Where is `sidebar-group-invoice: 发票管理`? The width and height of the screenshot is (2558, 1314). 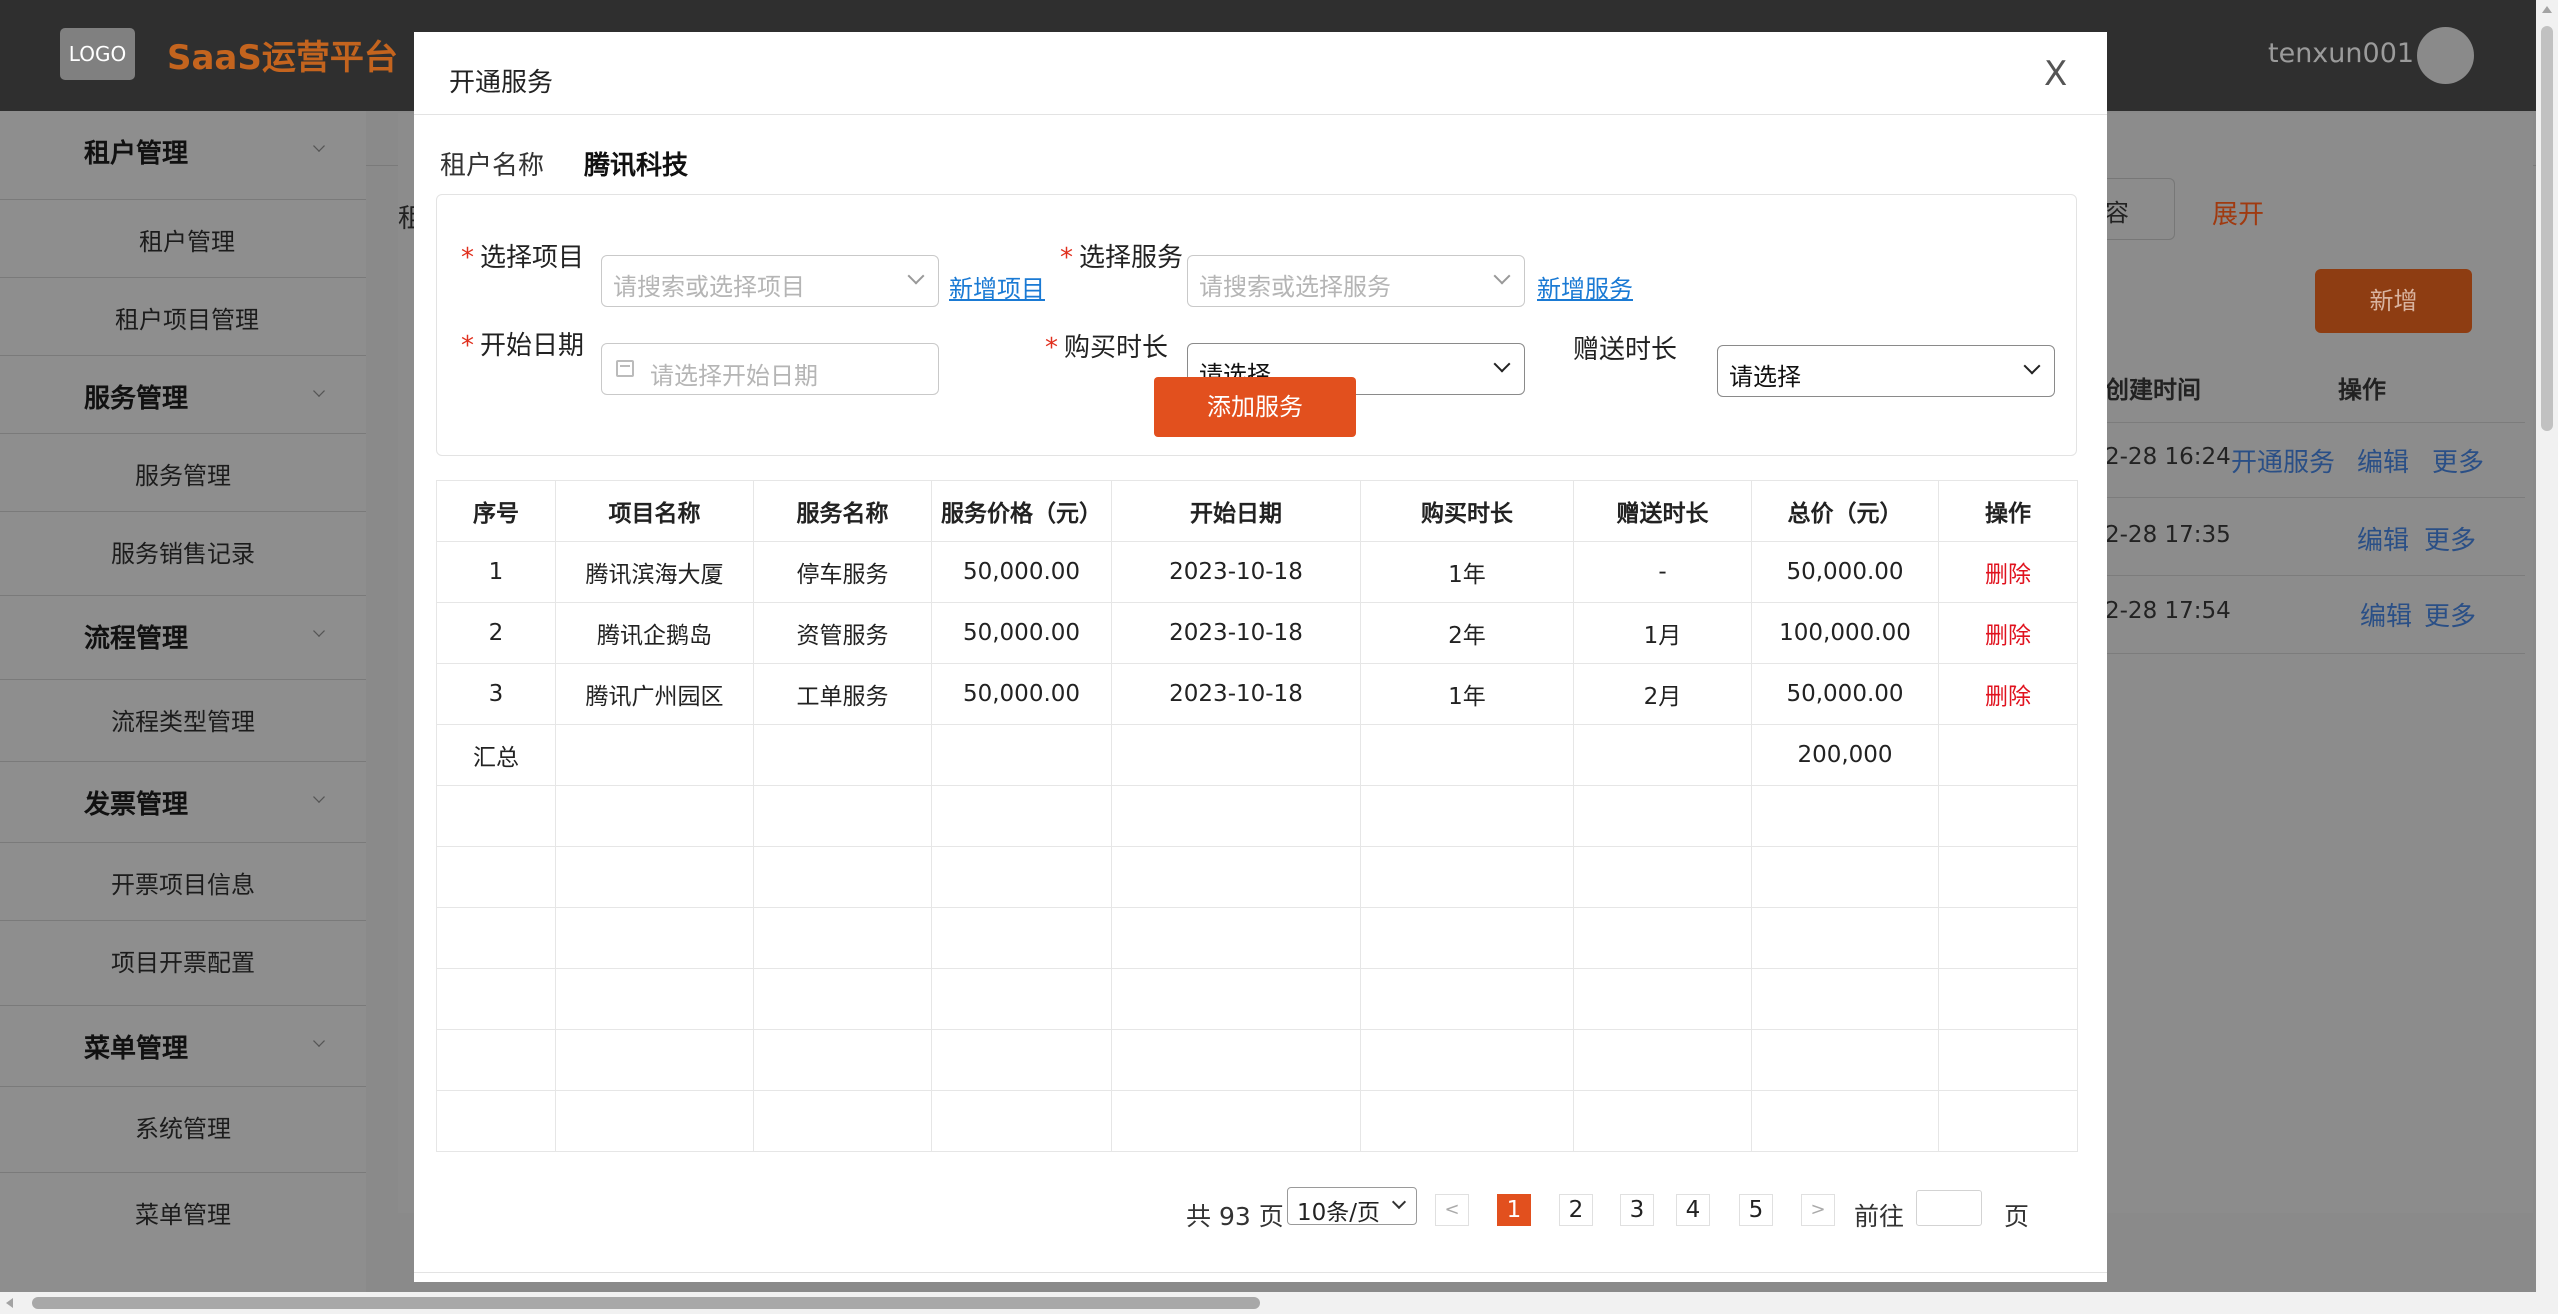
sidebar-group-invoice: 发票管理 is located at coordinates (183, 800).